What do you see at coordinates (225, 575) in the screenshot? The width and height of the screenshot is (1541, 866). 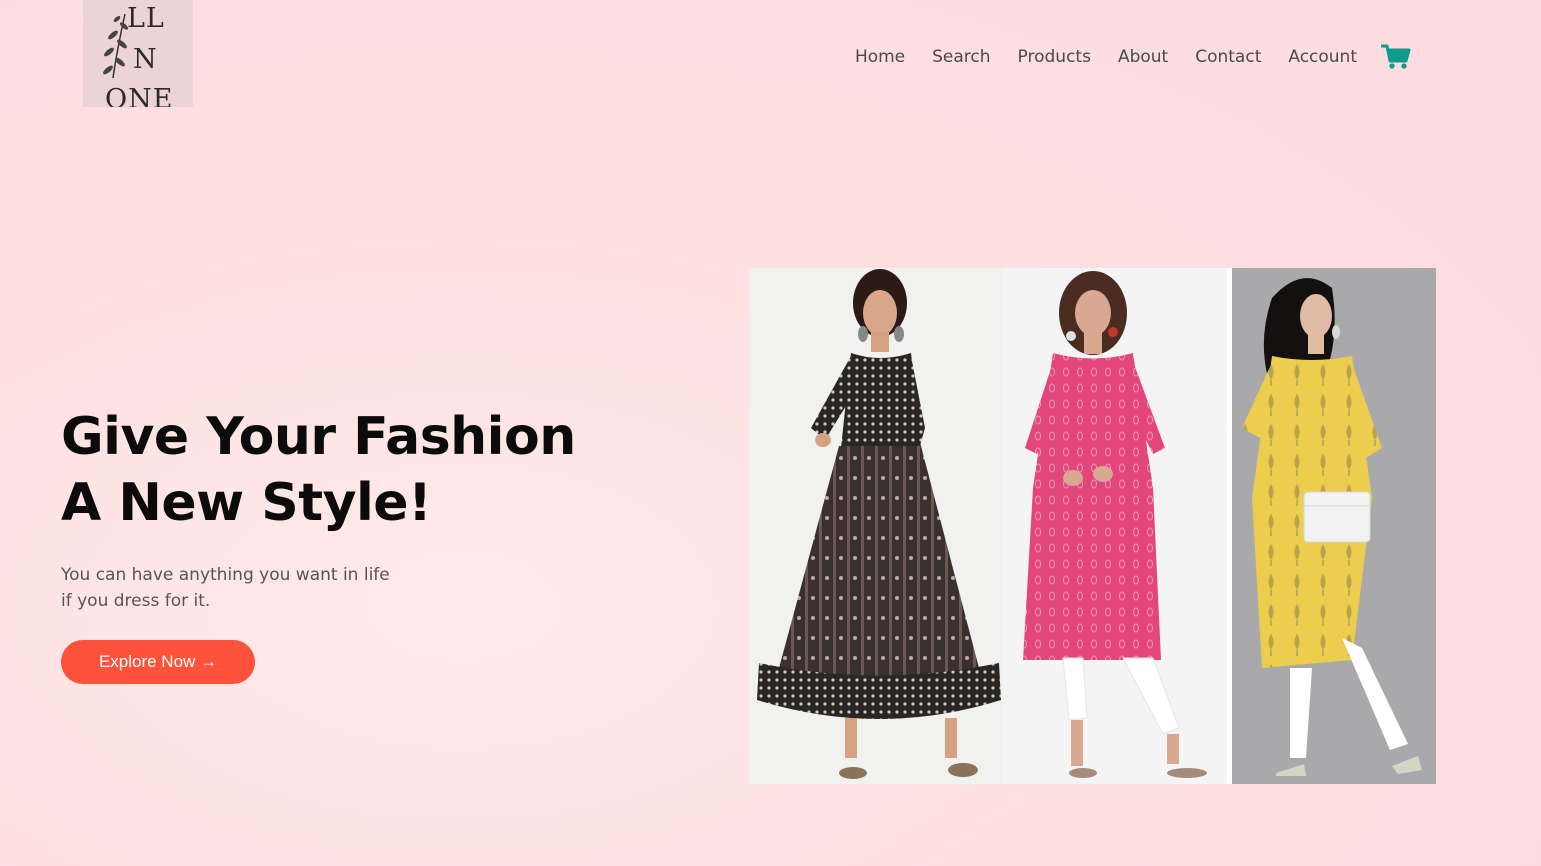 I see `hero-subtitle-line-1: You can have anything you want in life` at bounding box center [225, 575].